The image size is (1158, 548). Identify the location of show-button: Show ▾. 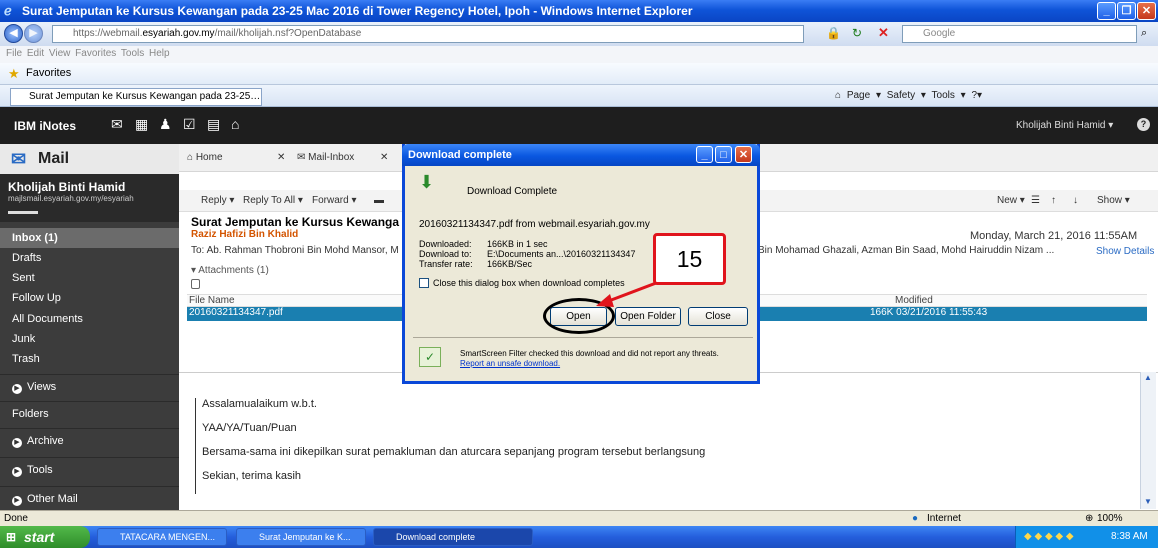
(1113, 200).